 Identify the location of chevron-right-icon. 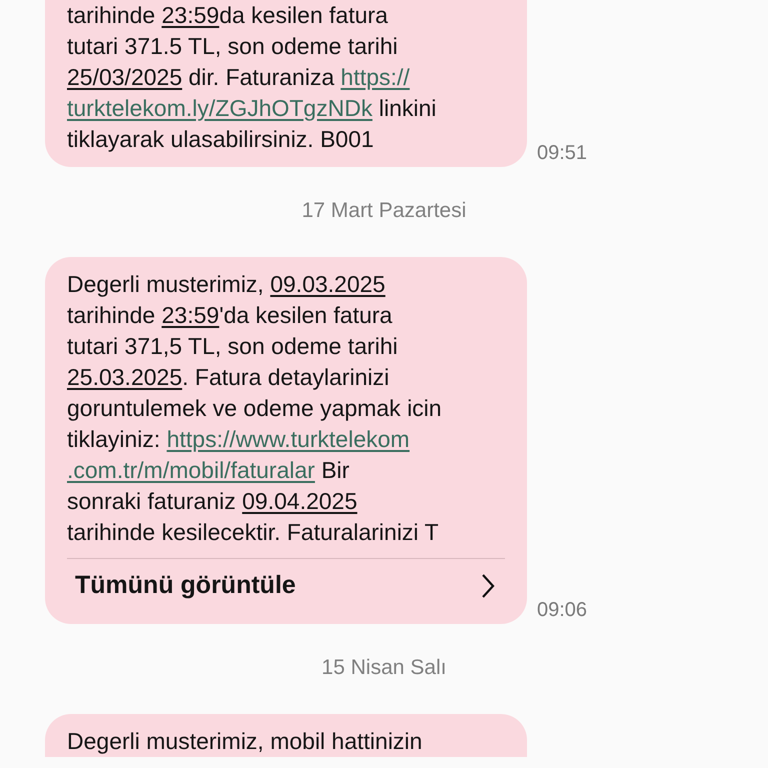
(488, 585).